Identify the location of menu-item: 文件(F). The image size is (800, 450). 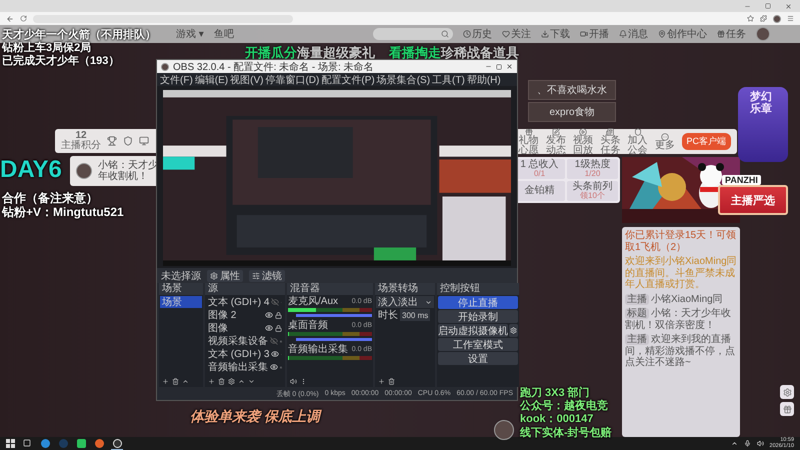
(176, 79).